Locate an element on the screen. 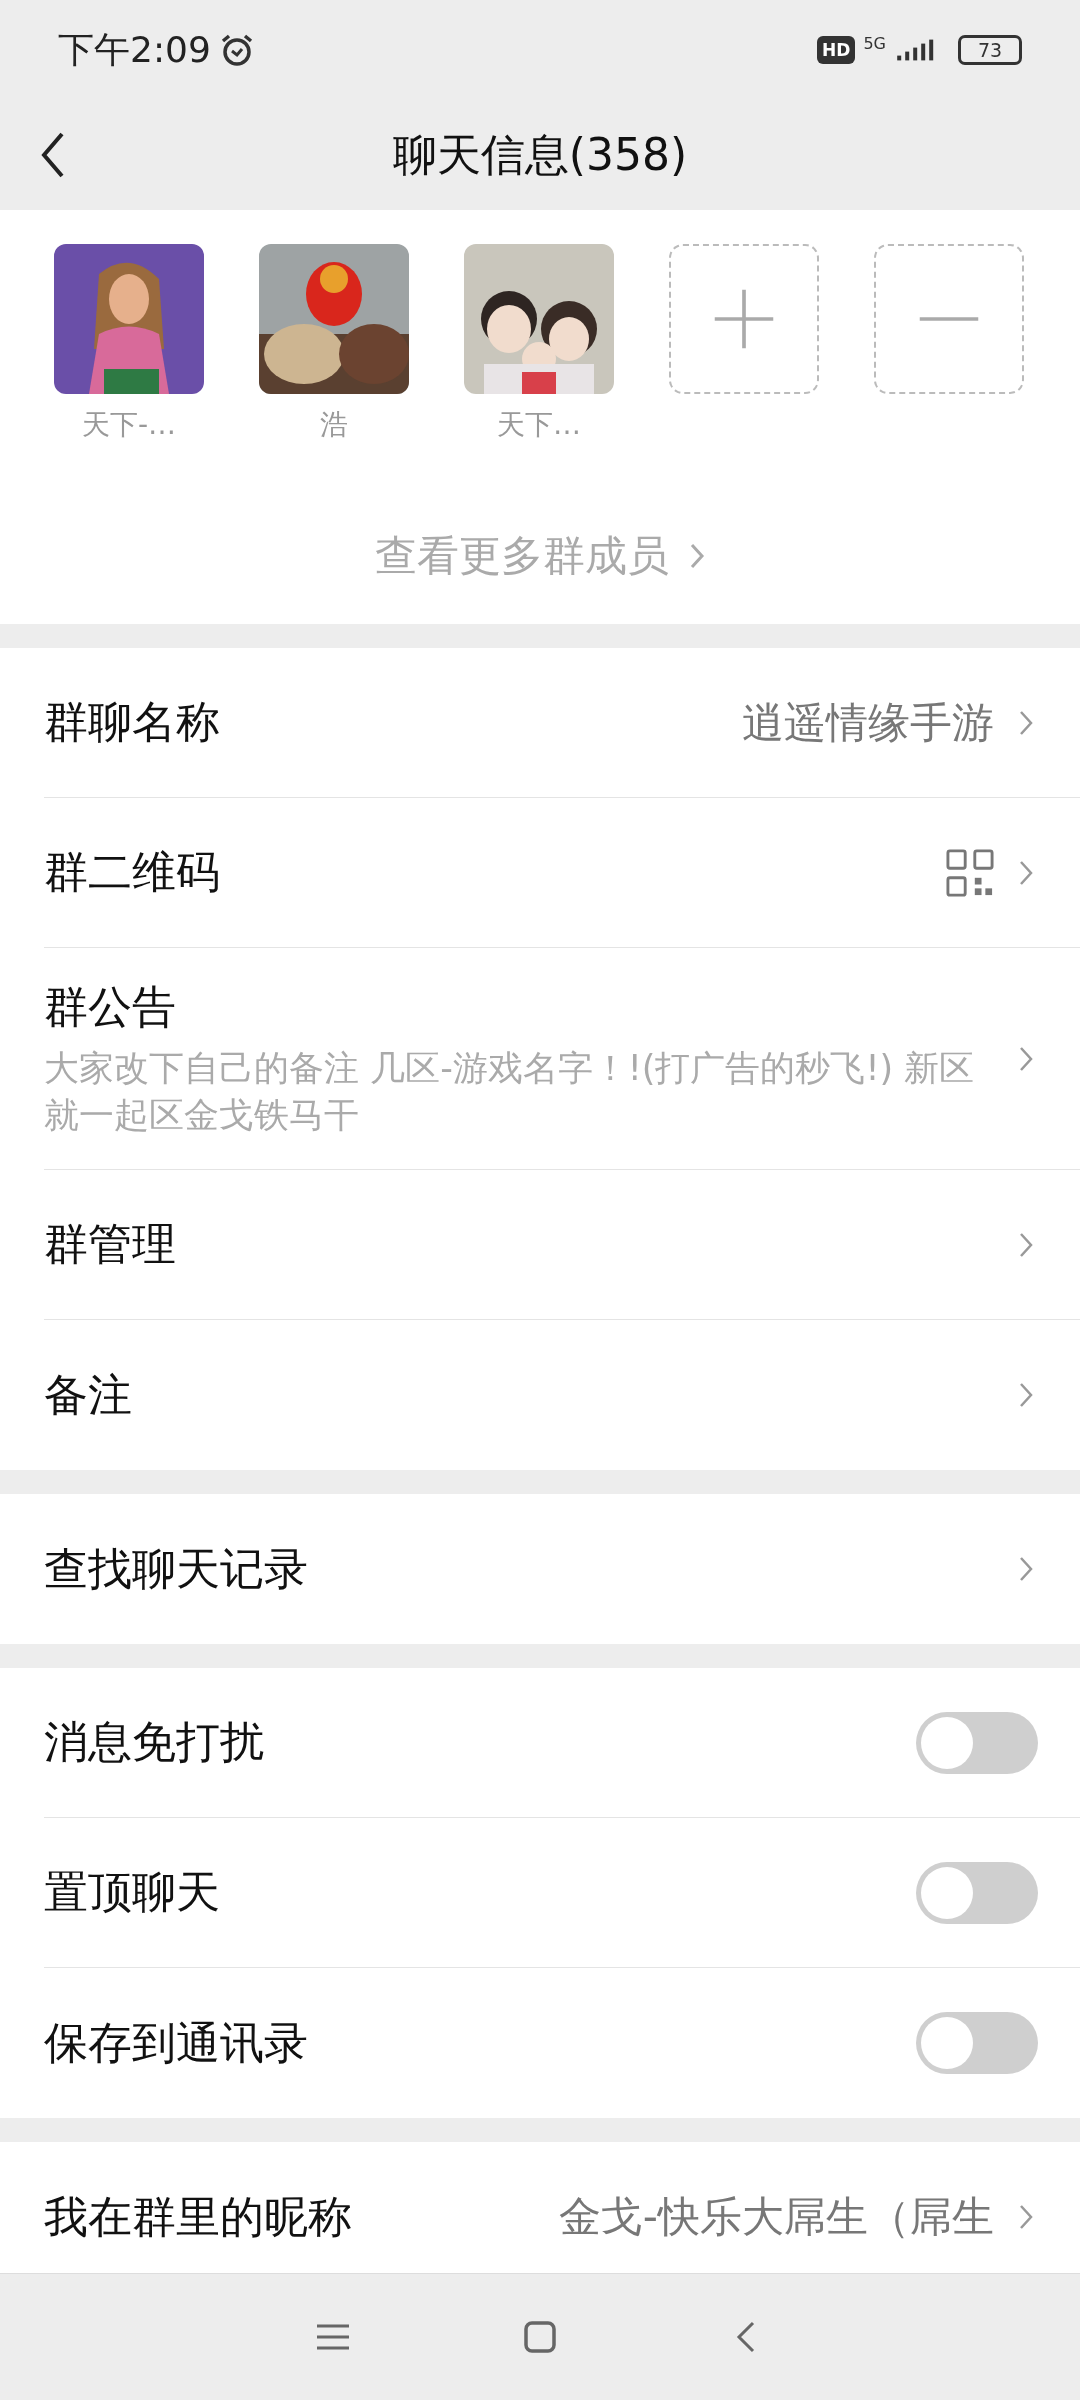  settings-row: 消息免打扰 is located at coordinates (562, 1743).